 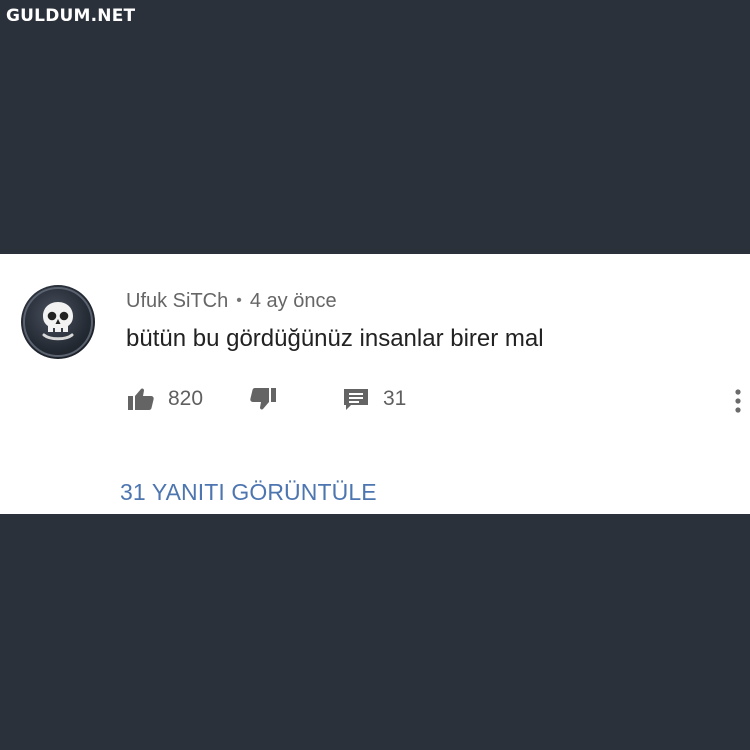 I want to click on comment-actions: 820 31, so click(x=276, y=399).